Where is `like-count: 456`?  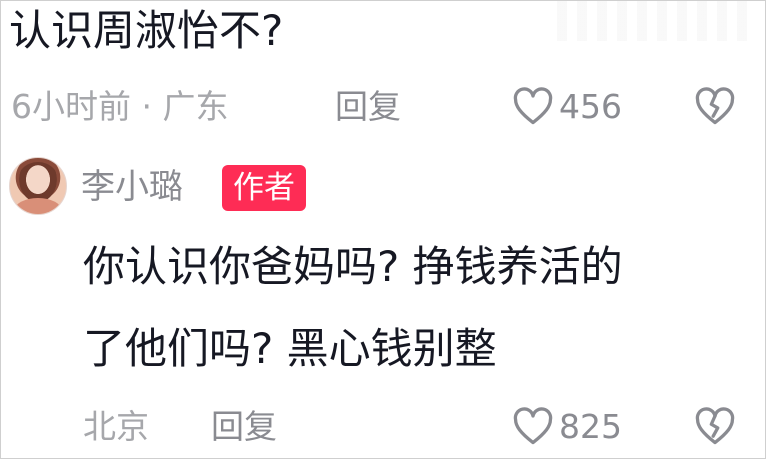 like-count: 456 is located at coordinates (590, 106).